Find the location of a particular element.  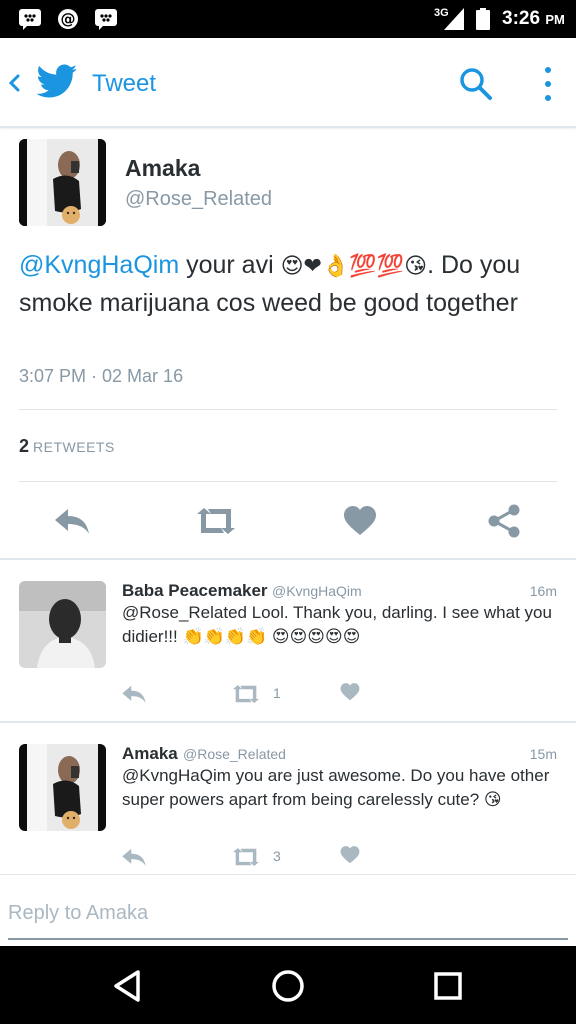

search-icon is located at coordinates (476, 84).